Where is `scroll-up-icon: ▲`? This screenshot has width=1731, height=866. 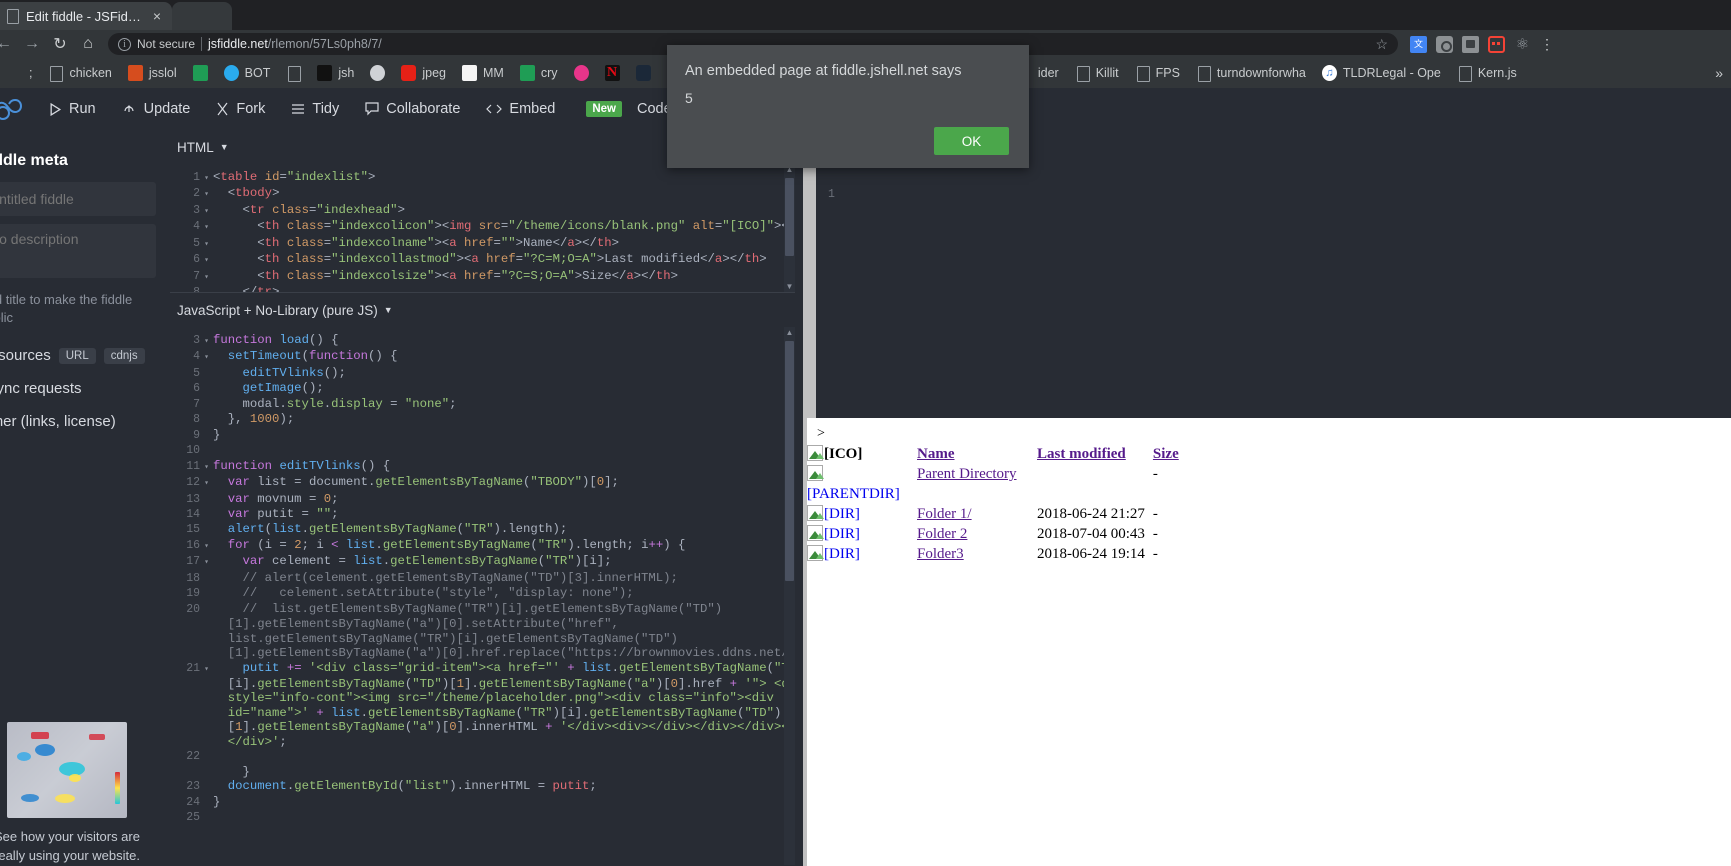
scroll-up-icon: ▲ is located at coordinates (789, 332).